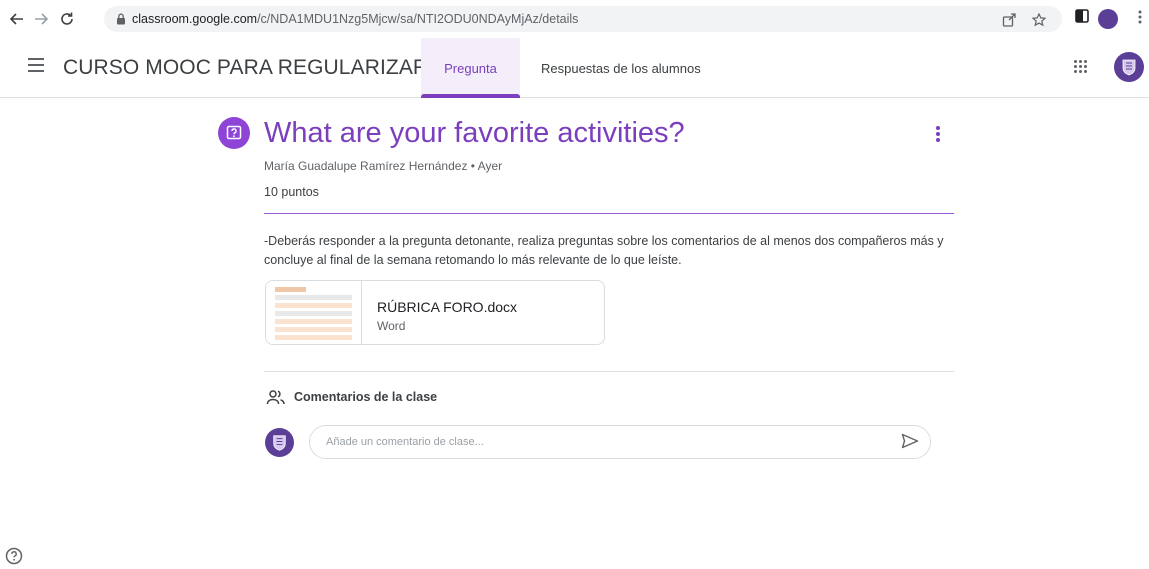 Image resolution: width=1149 pixels, height=569 pixels. Describe the element at coordinates (365, 397) in the screenshot. I see `class-comments-label: Comentarios de la clase` at that location.